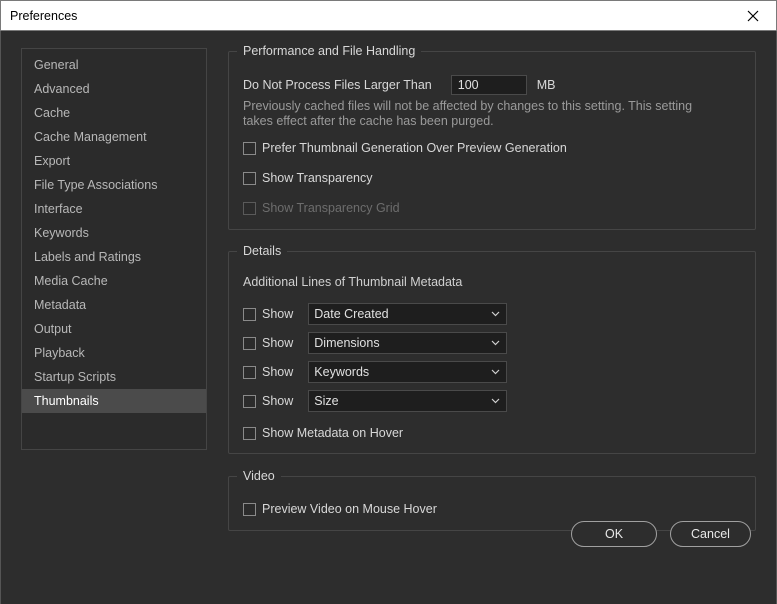  I want to click on metadata-line-3: Show Keywords, so click(375, 372).